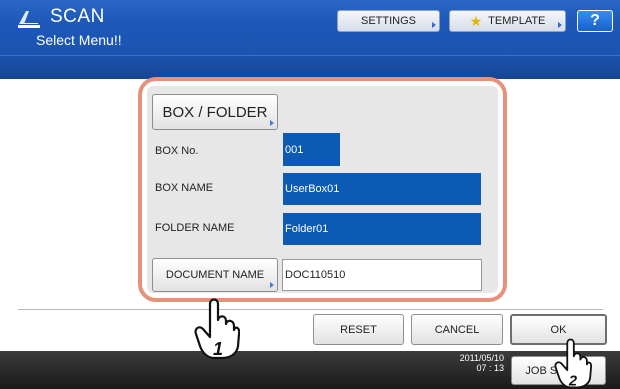 Image resolution: width=620 pixels, height=389 pixels. What do you see at coordinates (573, 381) in the screenshot?
I see `step-2-number: 2` at bounding box center [573, 381].